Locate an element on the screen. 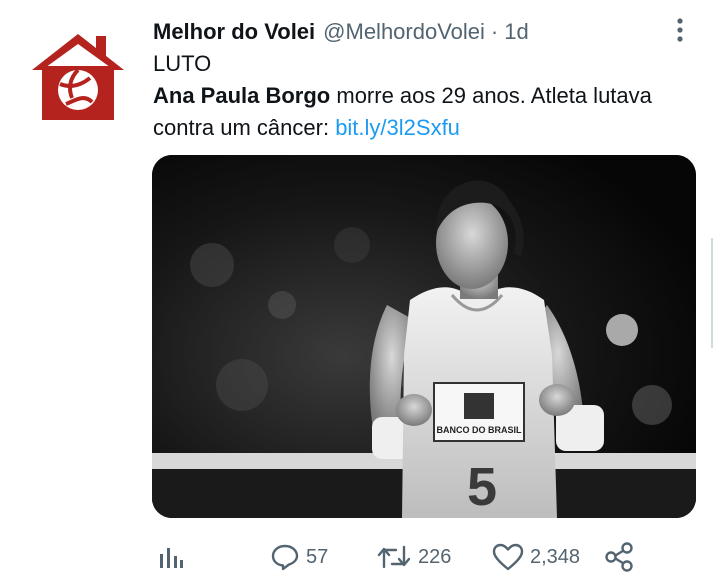 The image size is (713, 582). tweet-timestamp: 1d is located at coordinates (516, 32).